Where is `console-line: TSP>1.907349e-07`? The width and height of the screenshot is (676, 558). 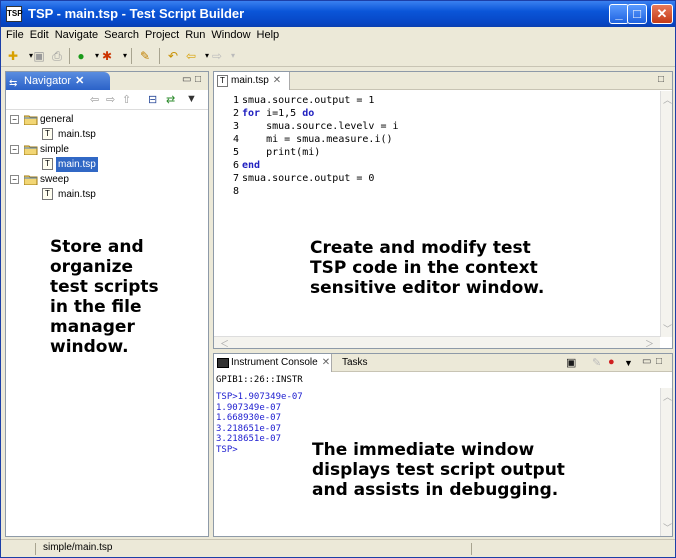
console-line: TSP>1.907349e-07 is located at coordinates (259, 397).